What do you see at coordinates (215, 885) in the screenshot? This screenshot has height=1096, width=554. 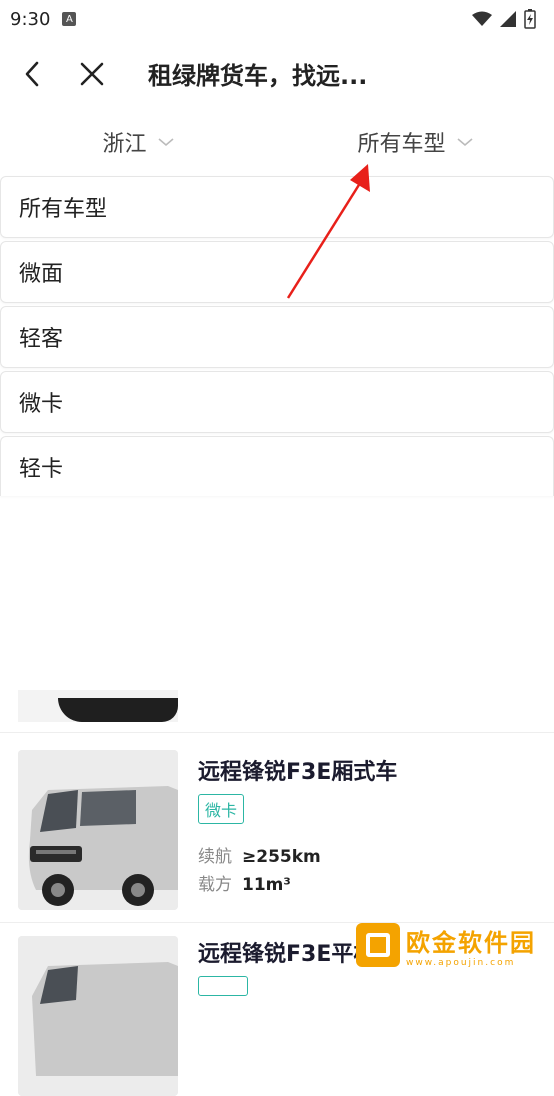 I see `volume-label: 载方` at bounding box center [215, 885].